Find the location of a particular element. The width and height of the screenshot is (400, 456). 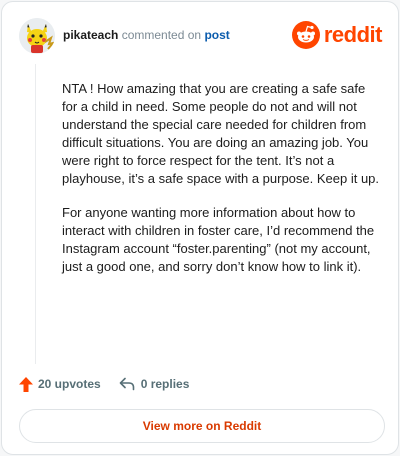

comment-meta: pikateach commented on post is located at coordinates (146, 35).